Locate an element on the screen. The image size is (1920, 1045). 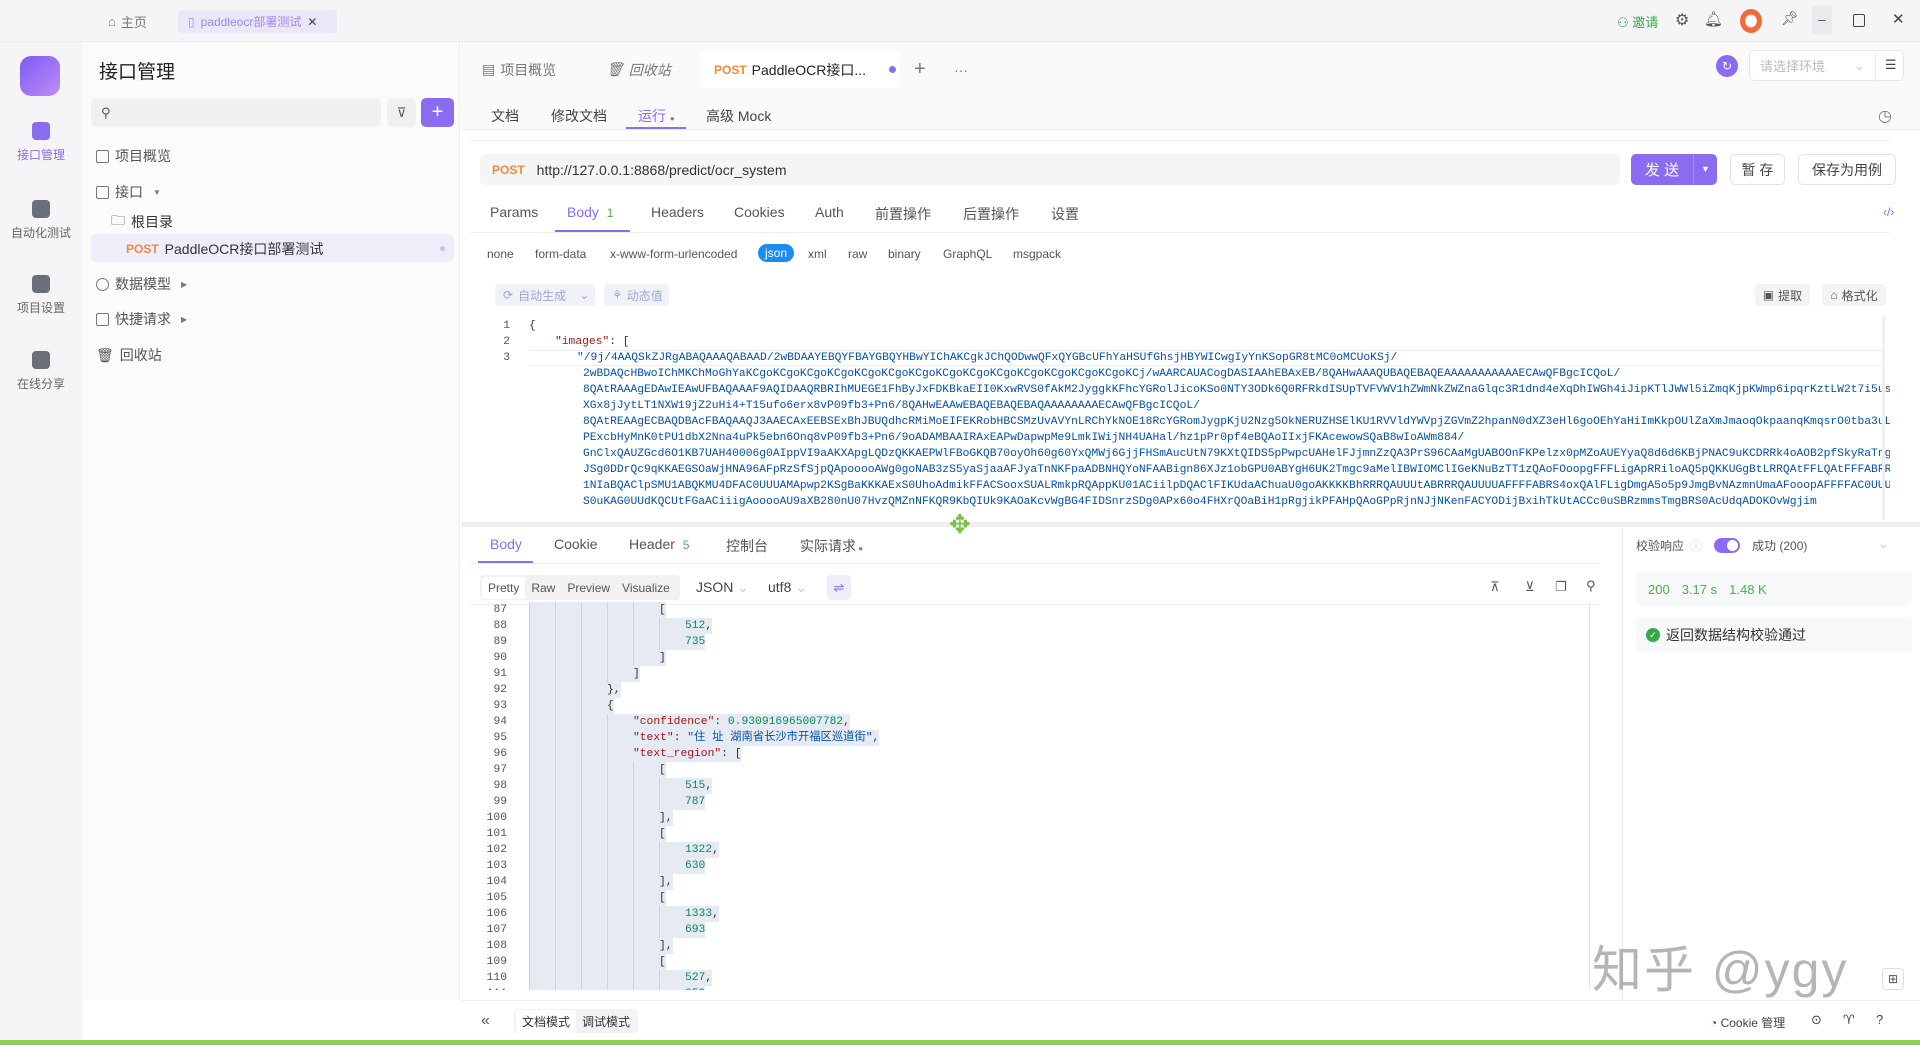
view-preview: Preview is located at coordinates (588, 588).